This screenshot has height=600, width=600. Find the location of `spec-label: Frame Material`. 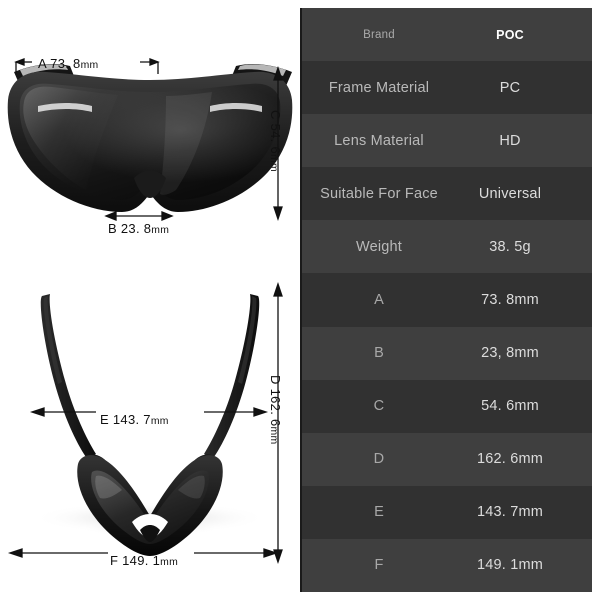

spec-label: Frame Material is located at coordinates (379, 87).